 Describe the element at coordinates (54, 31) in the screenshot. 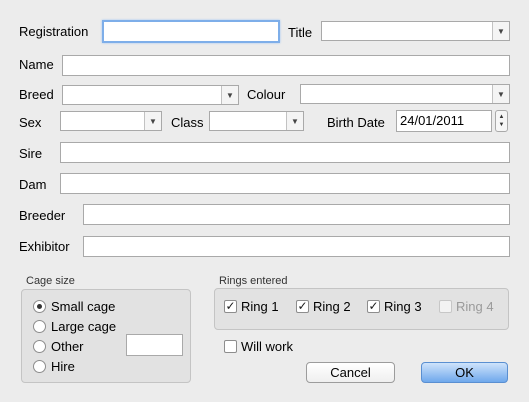

I see `registration-label: Registration` at that location.